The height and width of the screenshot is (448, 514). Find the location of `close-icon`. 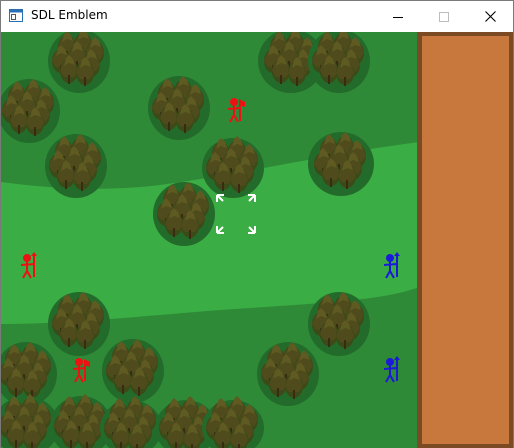

close-icon is located at coordinates (490, 16).